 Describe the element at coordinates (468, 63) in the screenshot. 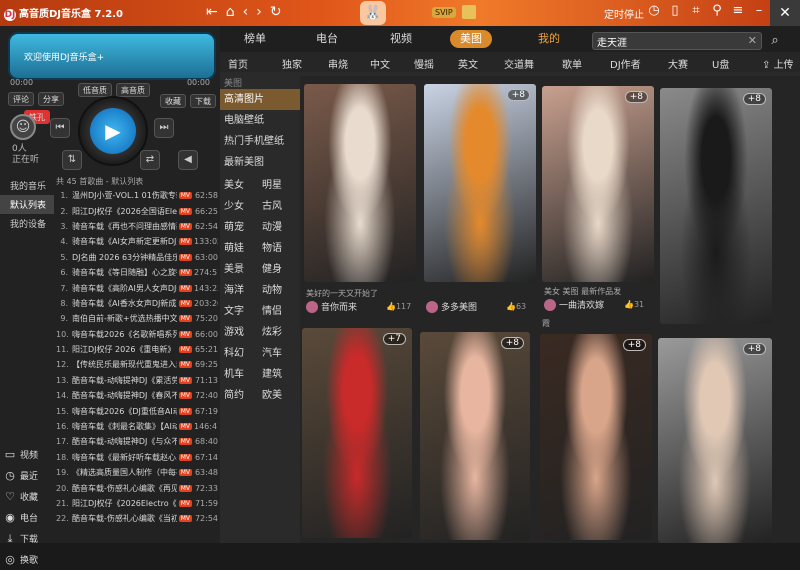

I see `subnav-item: 英文` at that location.